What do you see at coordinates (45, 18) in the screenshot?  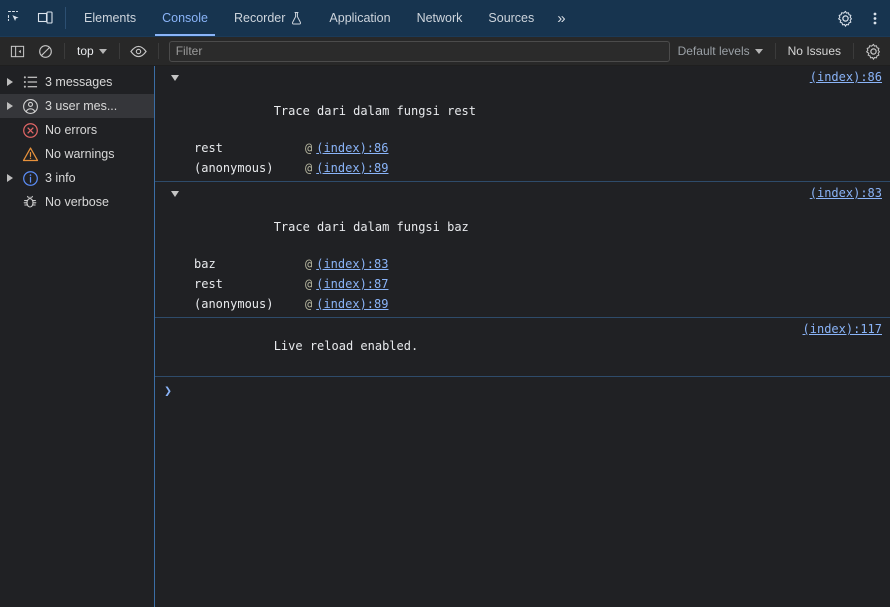 I see `device-toolbar-icon` at bounding box center [45, 18].